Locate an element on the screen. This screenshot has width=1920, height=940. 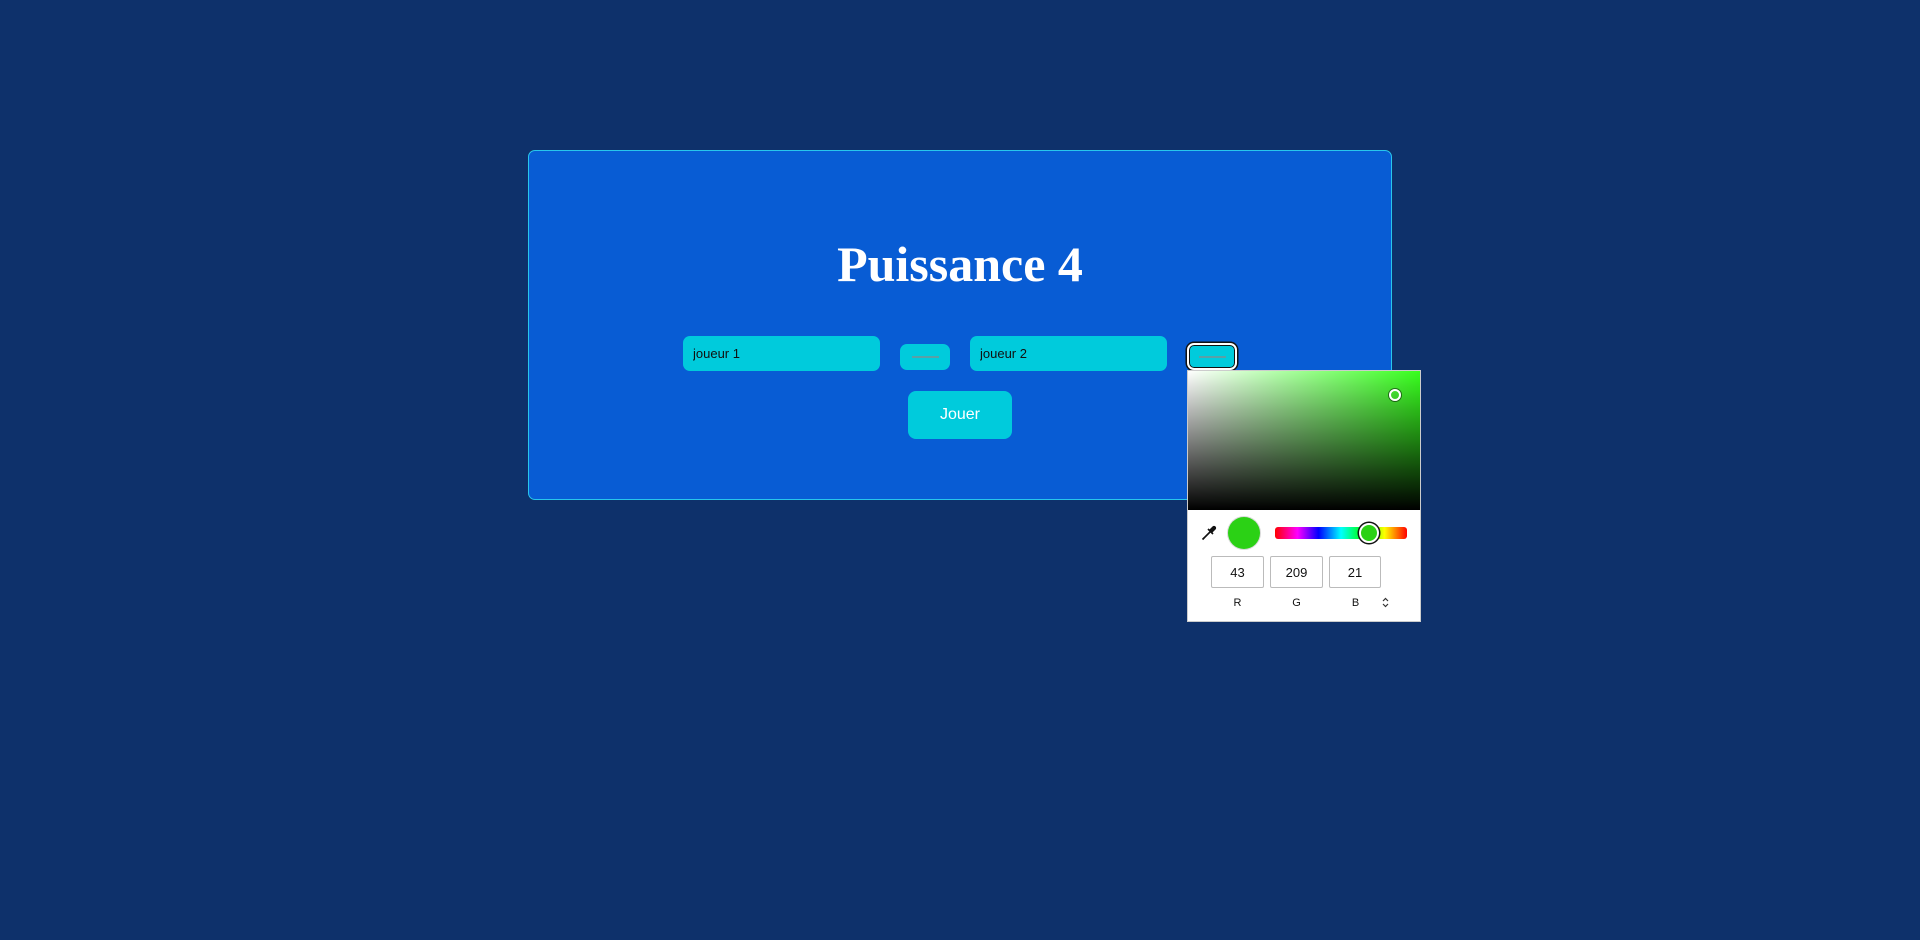
saturation-handle is located at coordinates (1395, 395).